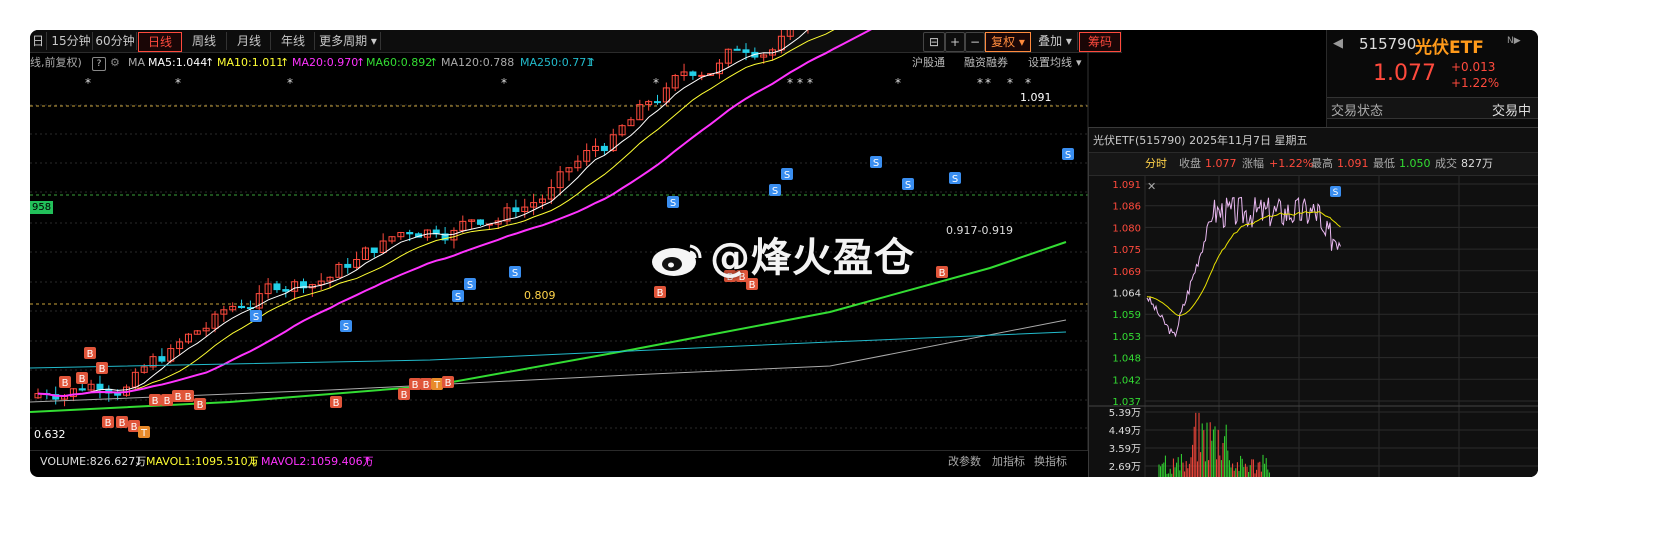 This screenshot has width=1666, height=539. What do you see at coordinates (1221, 163) in the screenshot?
I see `popup-close-value: 1.077` at bounding box center [1221, 163].